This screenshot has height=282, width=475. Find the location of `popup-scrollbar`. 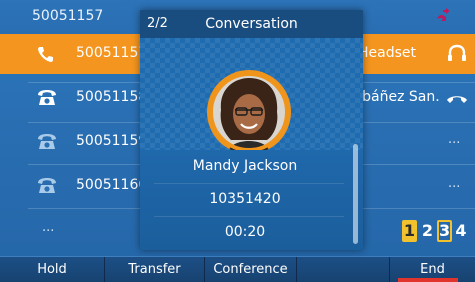

popup-scrollbar is located at coordinates (355, 194).